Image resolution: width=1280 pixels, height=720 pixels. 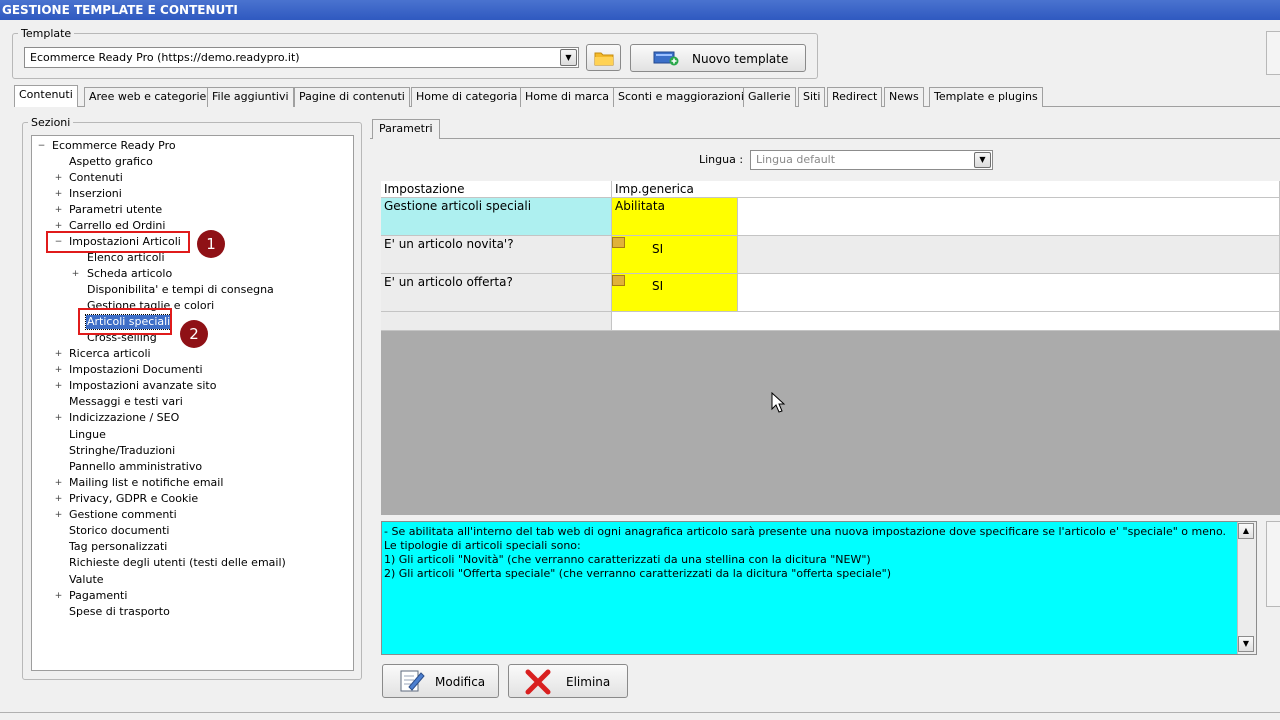 What do you see at coordinates (119, 612) in the screenshot?
I see `tree-item-spese-di-trasporto: Spese di trasporto` at bounding box center [119, 612].